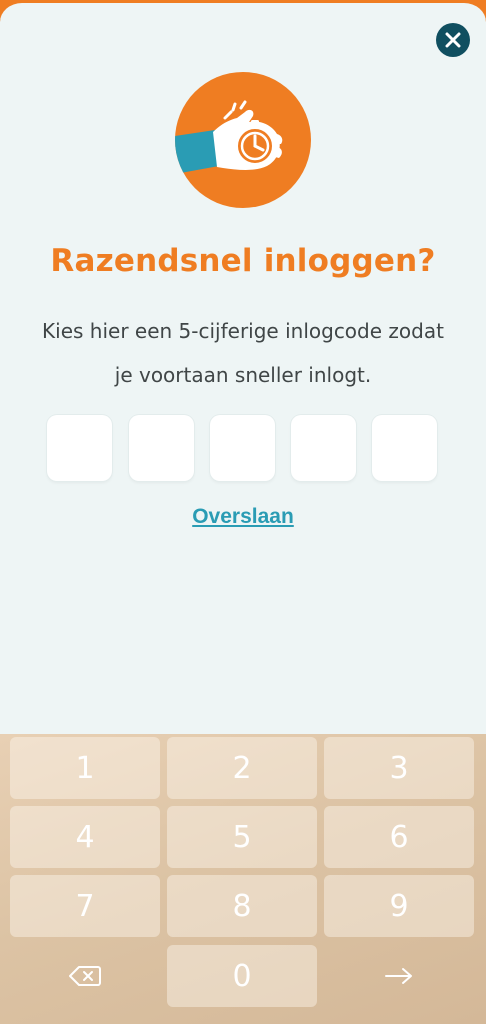 The width and height of the screenshot is (486, 1024). I want to click on key-2: 2, so click(242, 768).